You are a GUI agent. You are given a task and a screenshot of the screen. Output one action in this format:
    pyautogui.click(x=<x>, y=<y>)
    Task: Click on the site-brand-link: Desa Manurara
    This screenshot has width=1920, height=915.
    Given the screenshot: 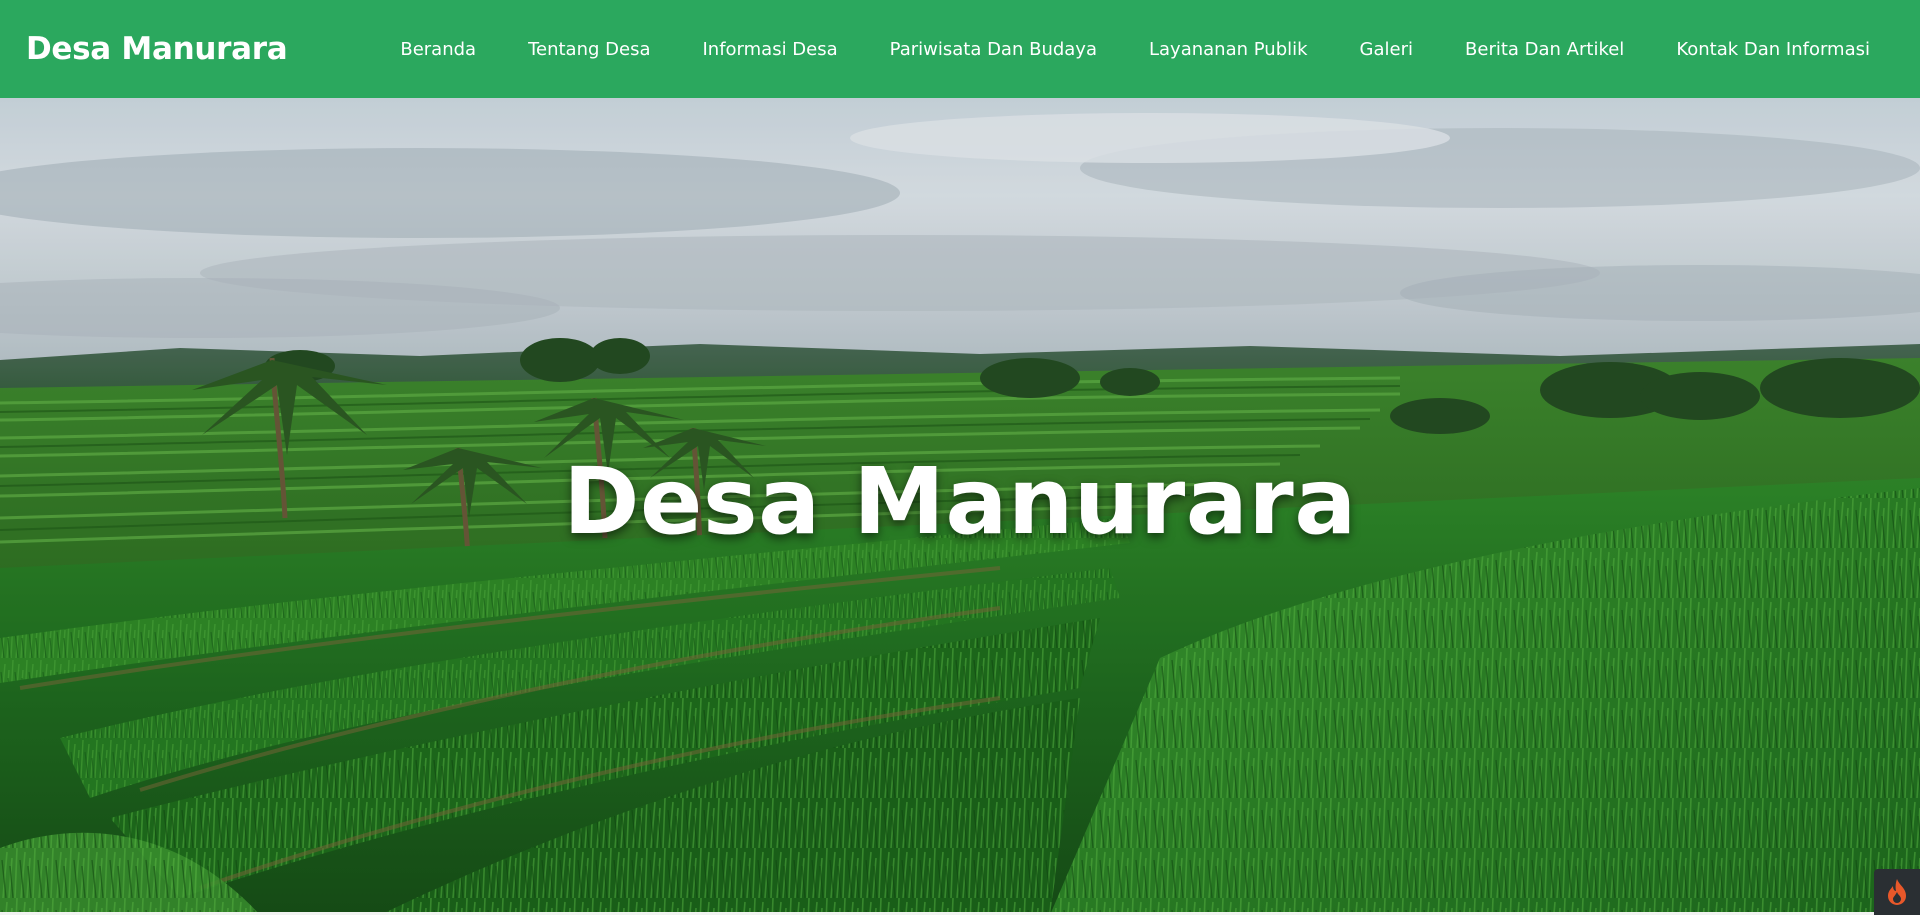 What is the action you would take?
    pyautogui.click(x=157, y=49)
    